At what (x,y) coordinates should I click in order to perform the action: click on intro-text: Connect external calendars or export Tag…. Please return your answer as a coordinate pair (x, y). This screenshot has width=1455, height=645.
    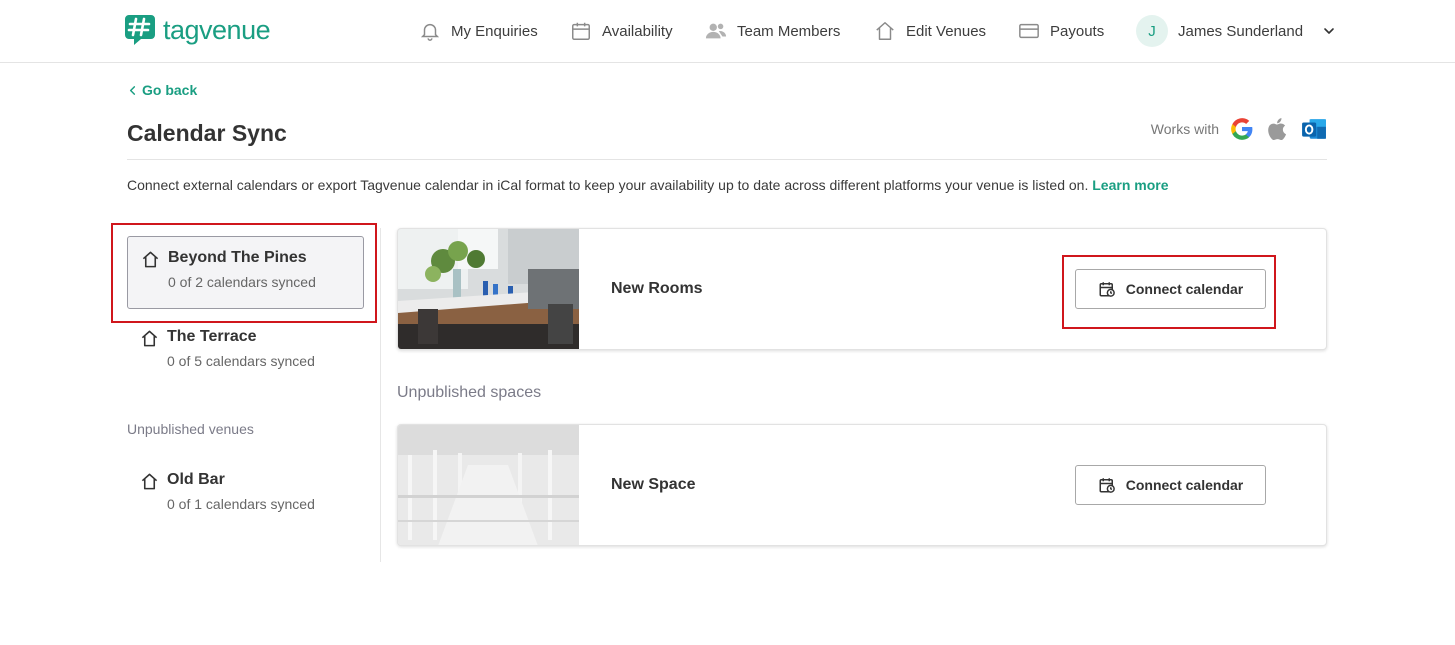
    Looking at the image, I should click on (648, 185).